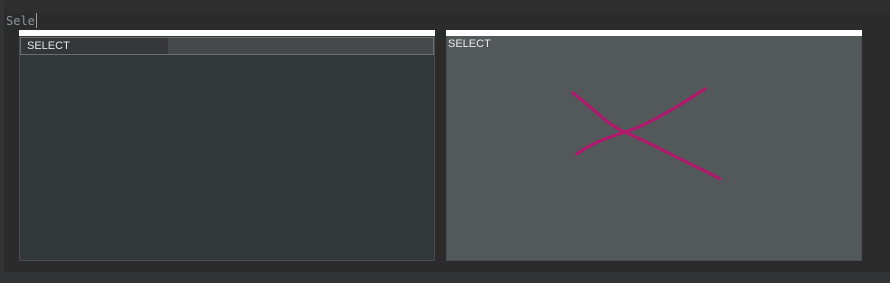 Image resolution: width=890 pixels, height=283 pixels. Describe the element at coordinates (227, 33) in the screenshot. I see `completion-popup-header-bar` at that location.